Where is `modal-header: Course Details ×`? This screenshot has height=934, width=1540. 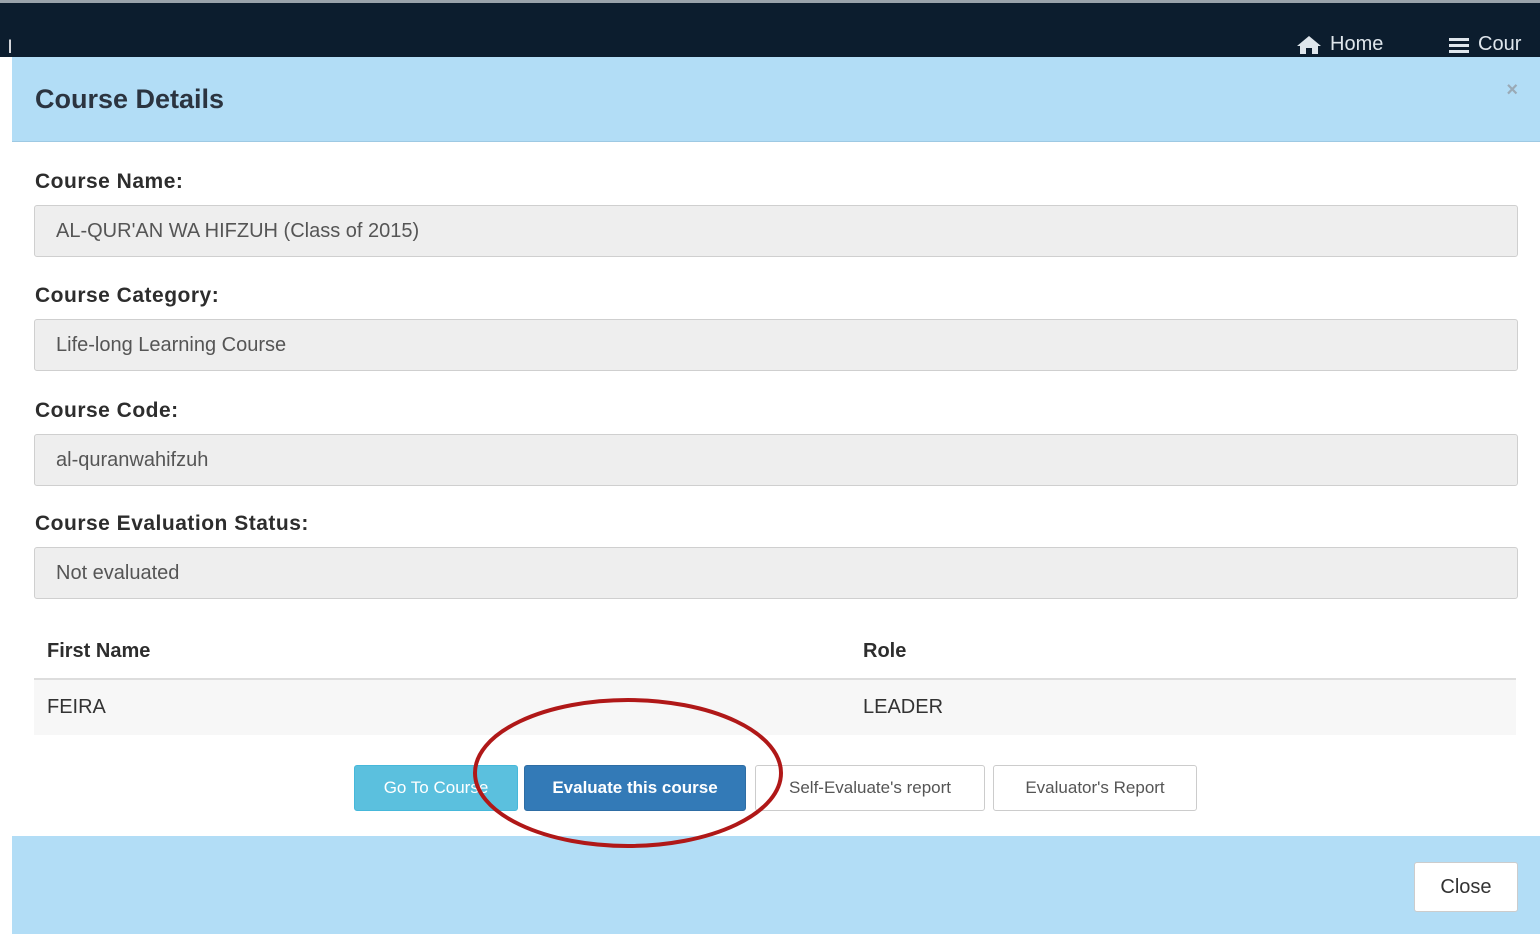 modal-header: Course Details × is located at coordinates (776, 99).